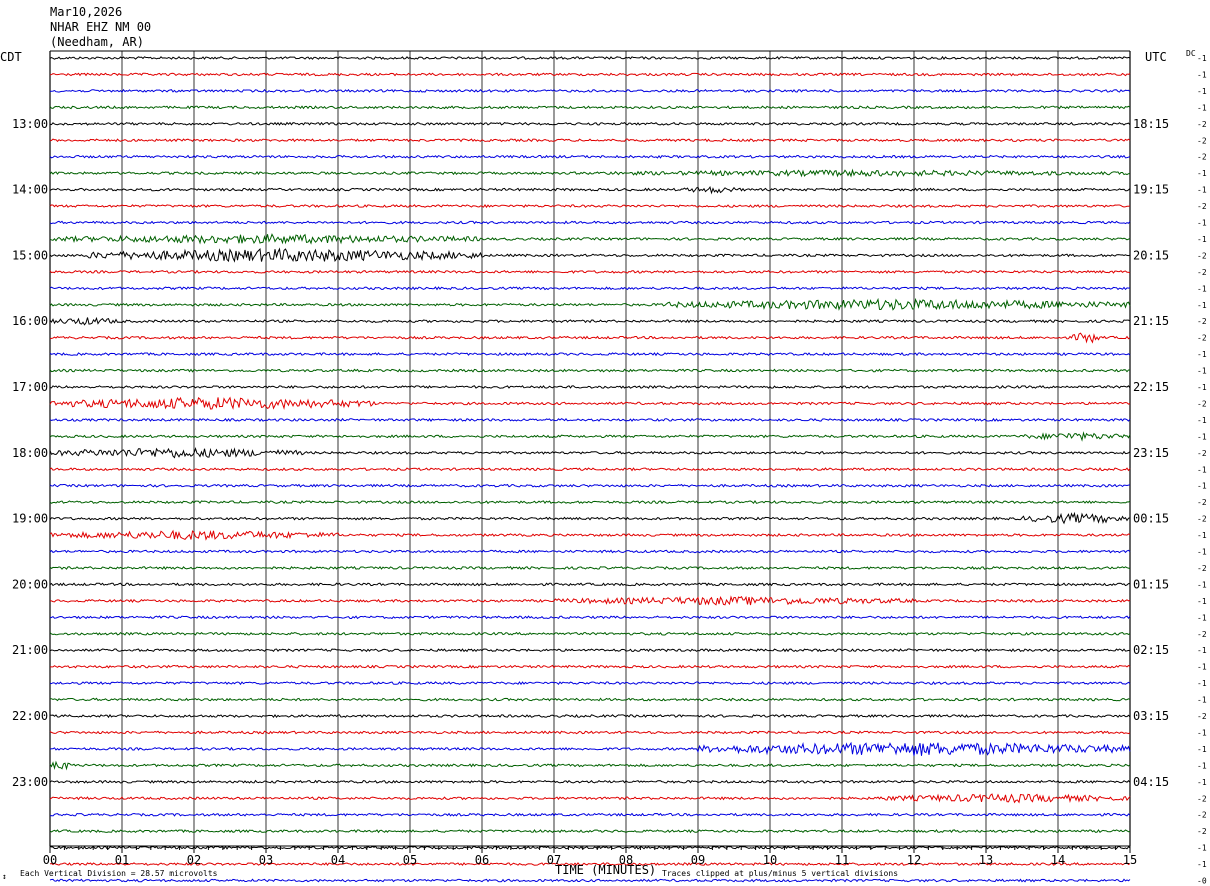  What do you see at coordinates (30, 782) in the screenshot?
I see `left-hour-label: 23:00` at bounding box center [30, 782].